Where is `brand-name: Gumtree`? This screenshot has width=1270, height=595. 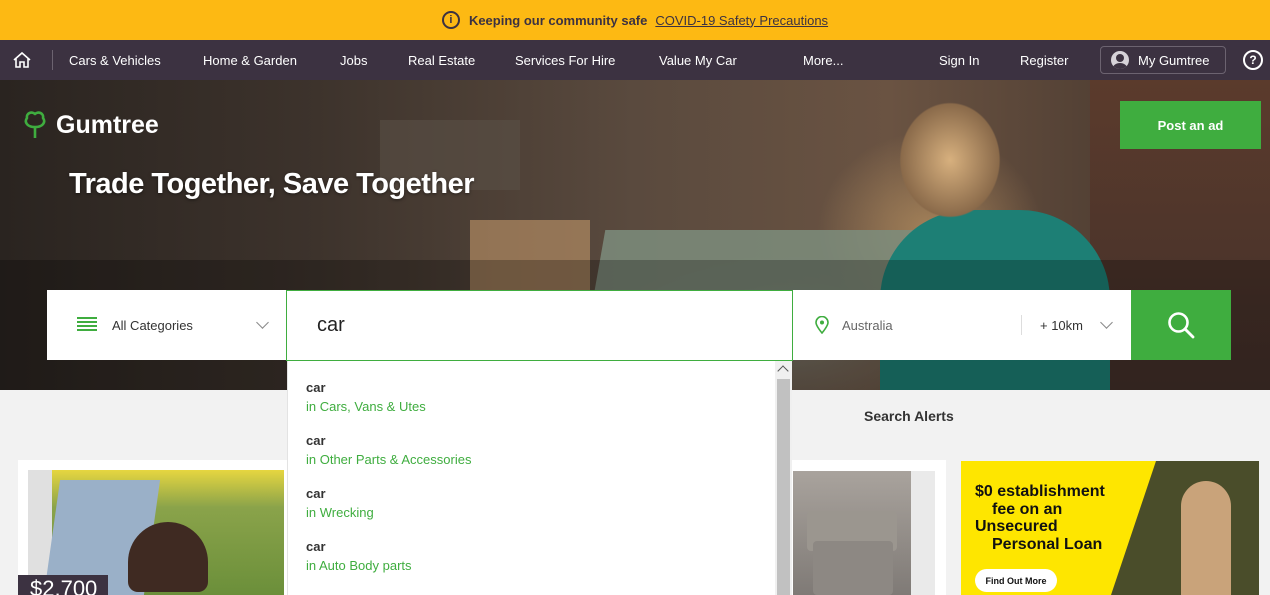
brand-name: Gumtree is located at coordinates (107, 124).